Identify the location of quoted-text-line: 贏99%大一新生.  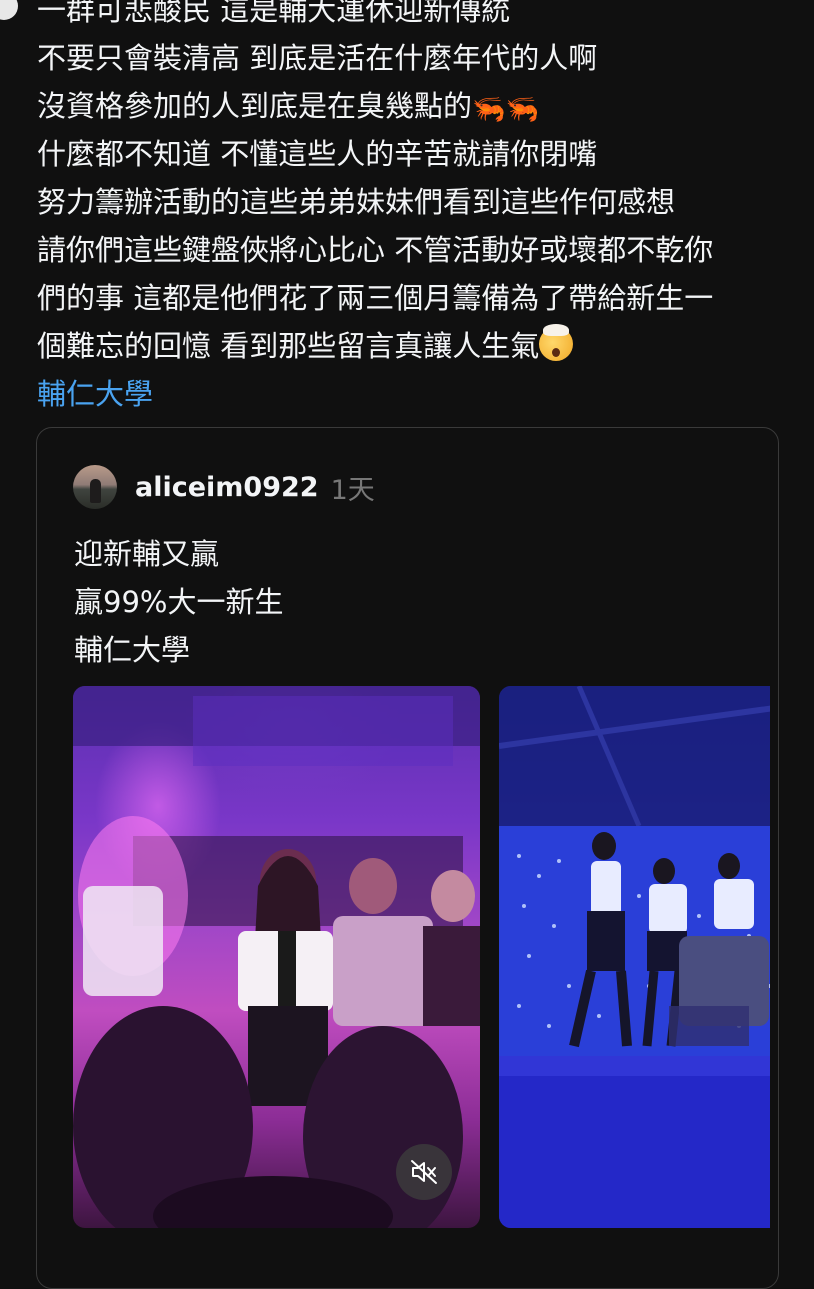
(179, 602).